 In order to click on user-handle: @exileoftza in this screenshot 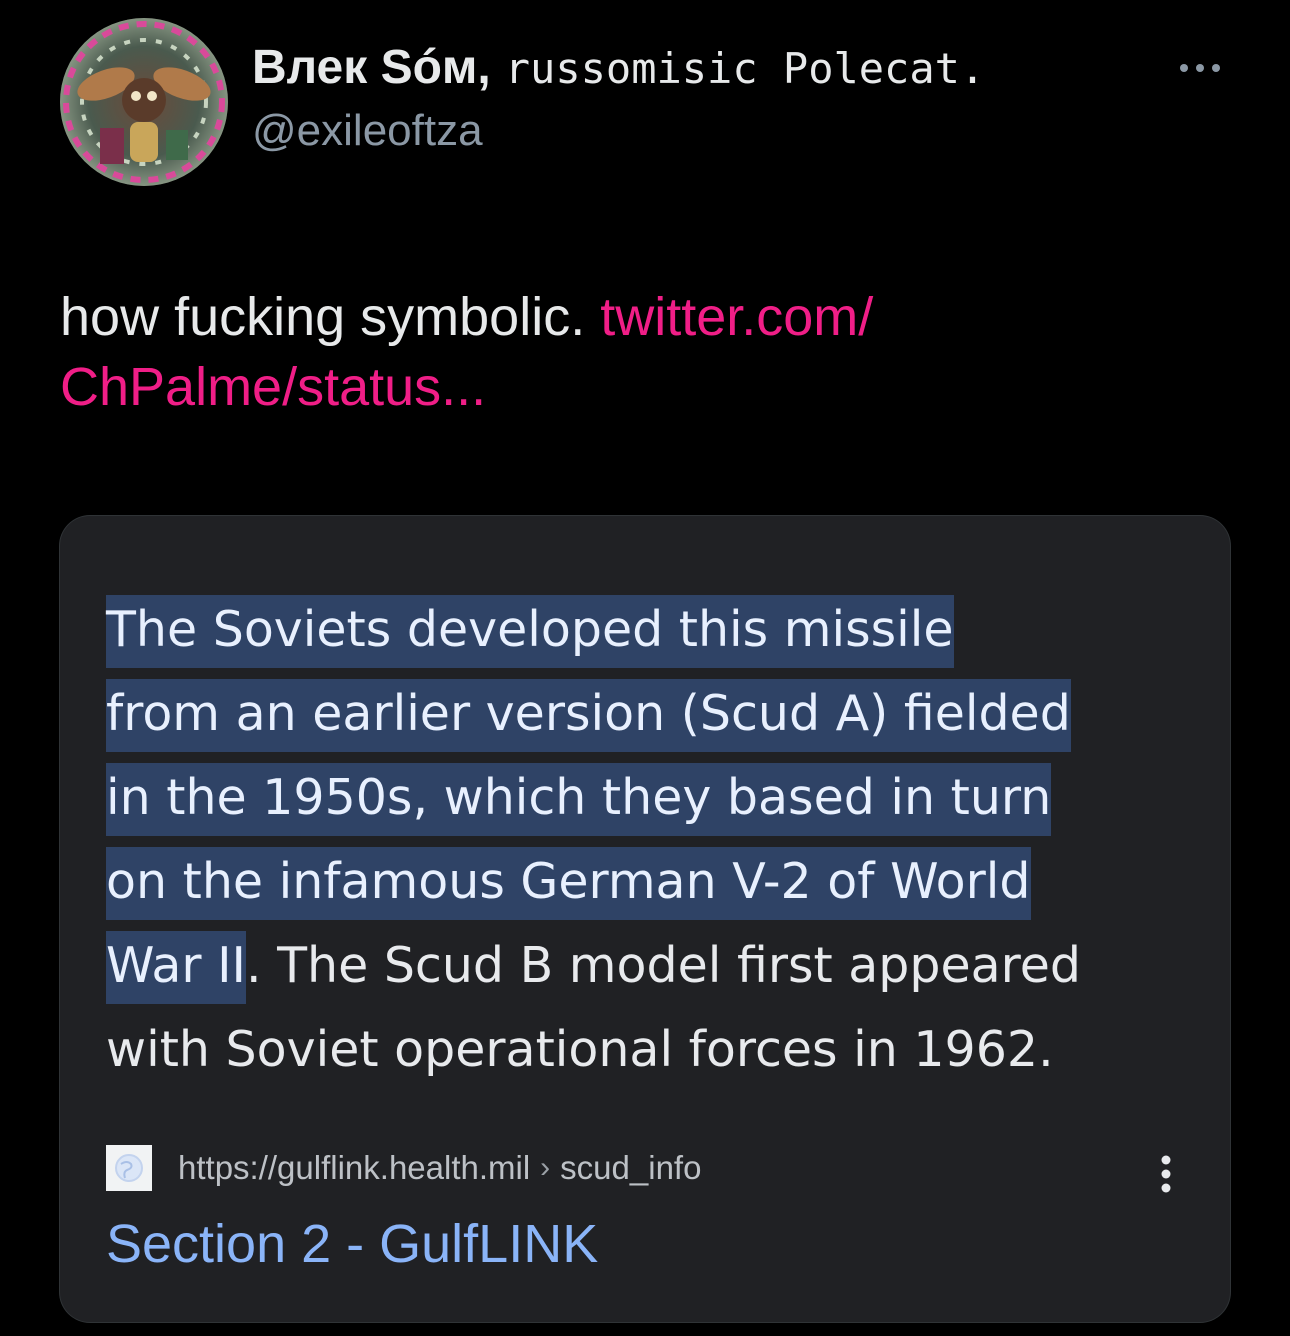, I will do `click(618, 131)`.